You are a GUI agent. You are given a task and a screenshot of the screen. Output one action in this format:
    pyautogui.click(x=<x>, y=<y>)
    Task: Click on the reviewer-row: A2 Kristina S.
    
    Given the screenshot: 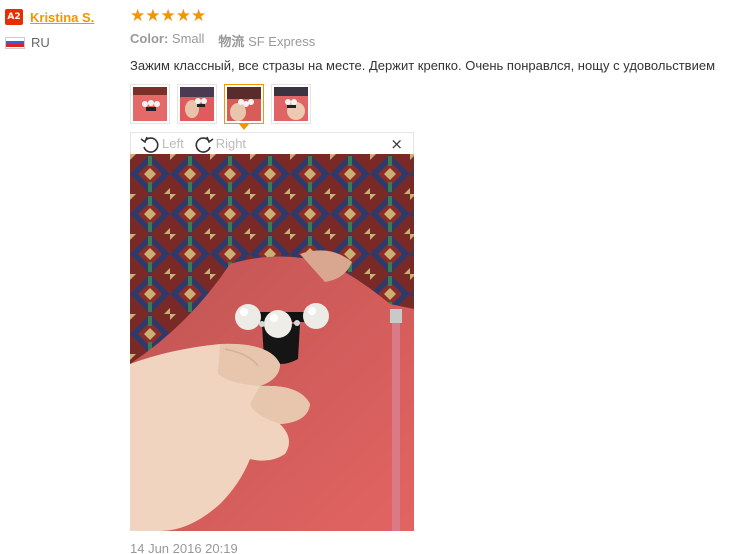 What is the action you would take?
    pyautogui.click(x=62, y=17)
    